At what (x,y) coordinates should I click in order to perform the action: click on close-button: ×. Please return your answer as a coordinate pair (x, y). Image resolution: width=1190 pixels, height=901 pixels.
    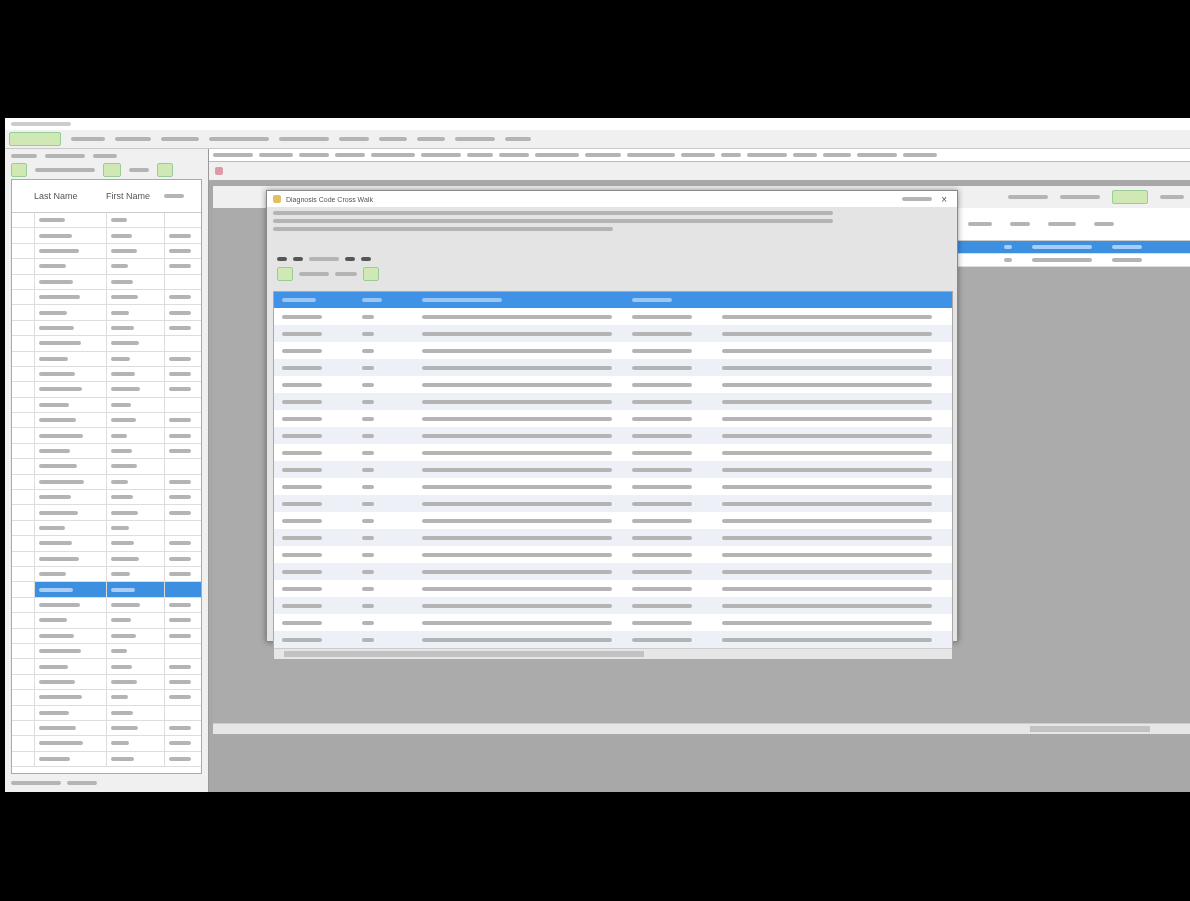
    Looking at the image, I should click on (944, 199).